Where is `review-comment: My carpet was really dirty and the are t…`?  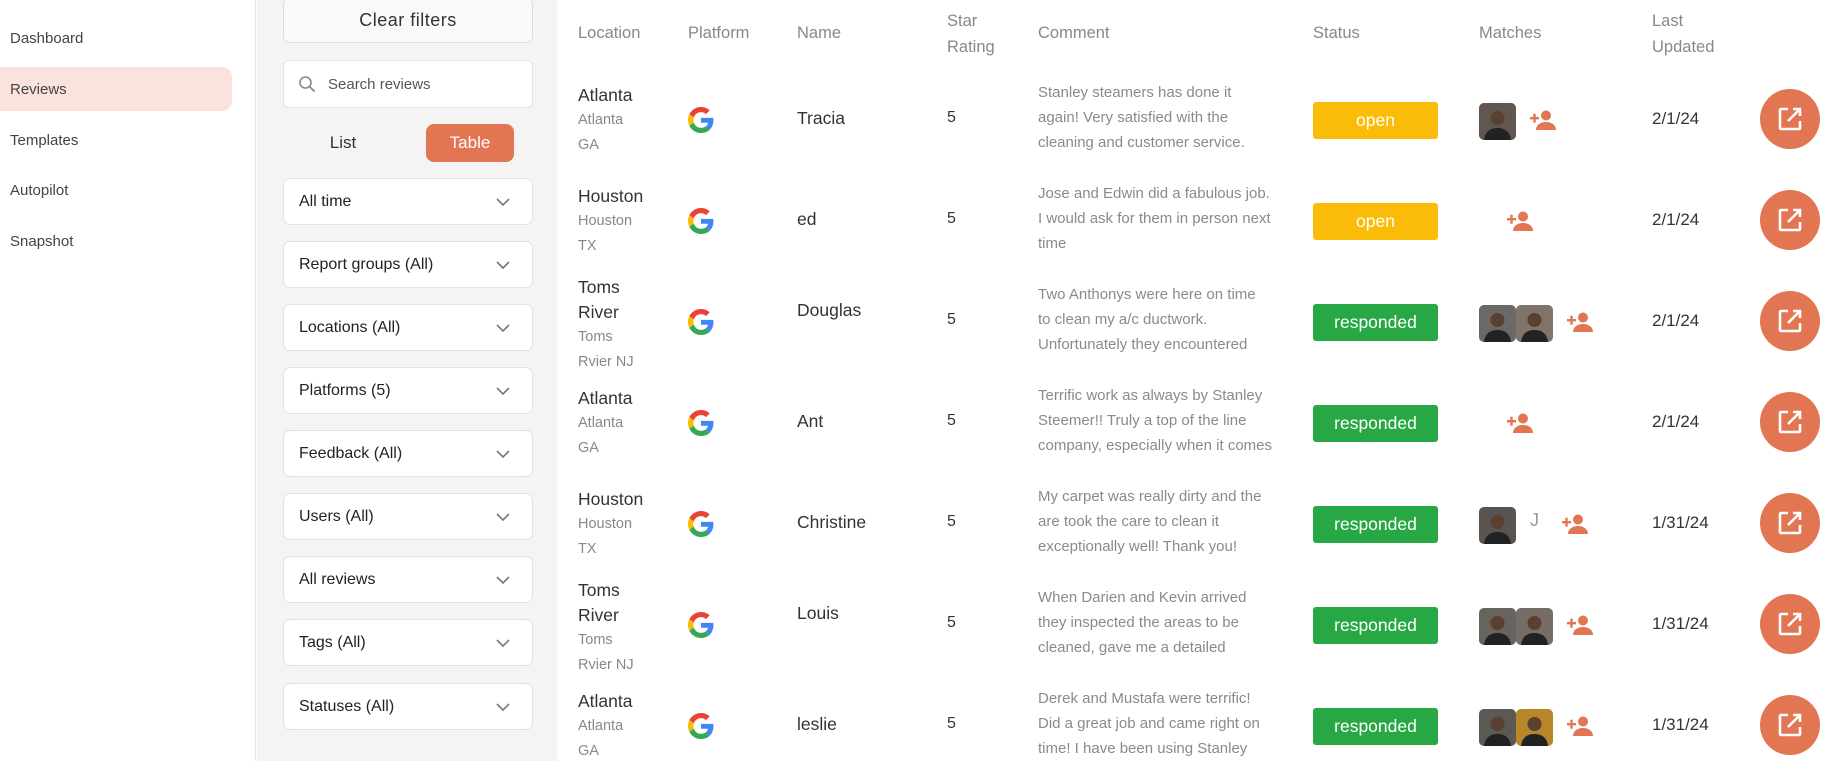
review-comment: My carpet was really dirty and the are t… is located at coordinates (1155, 524).